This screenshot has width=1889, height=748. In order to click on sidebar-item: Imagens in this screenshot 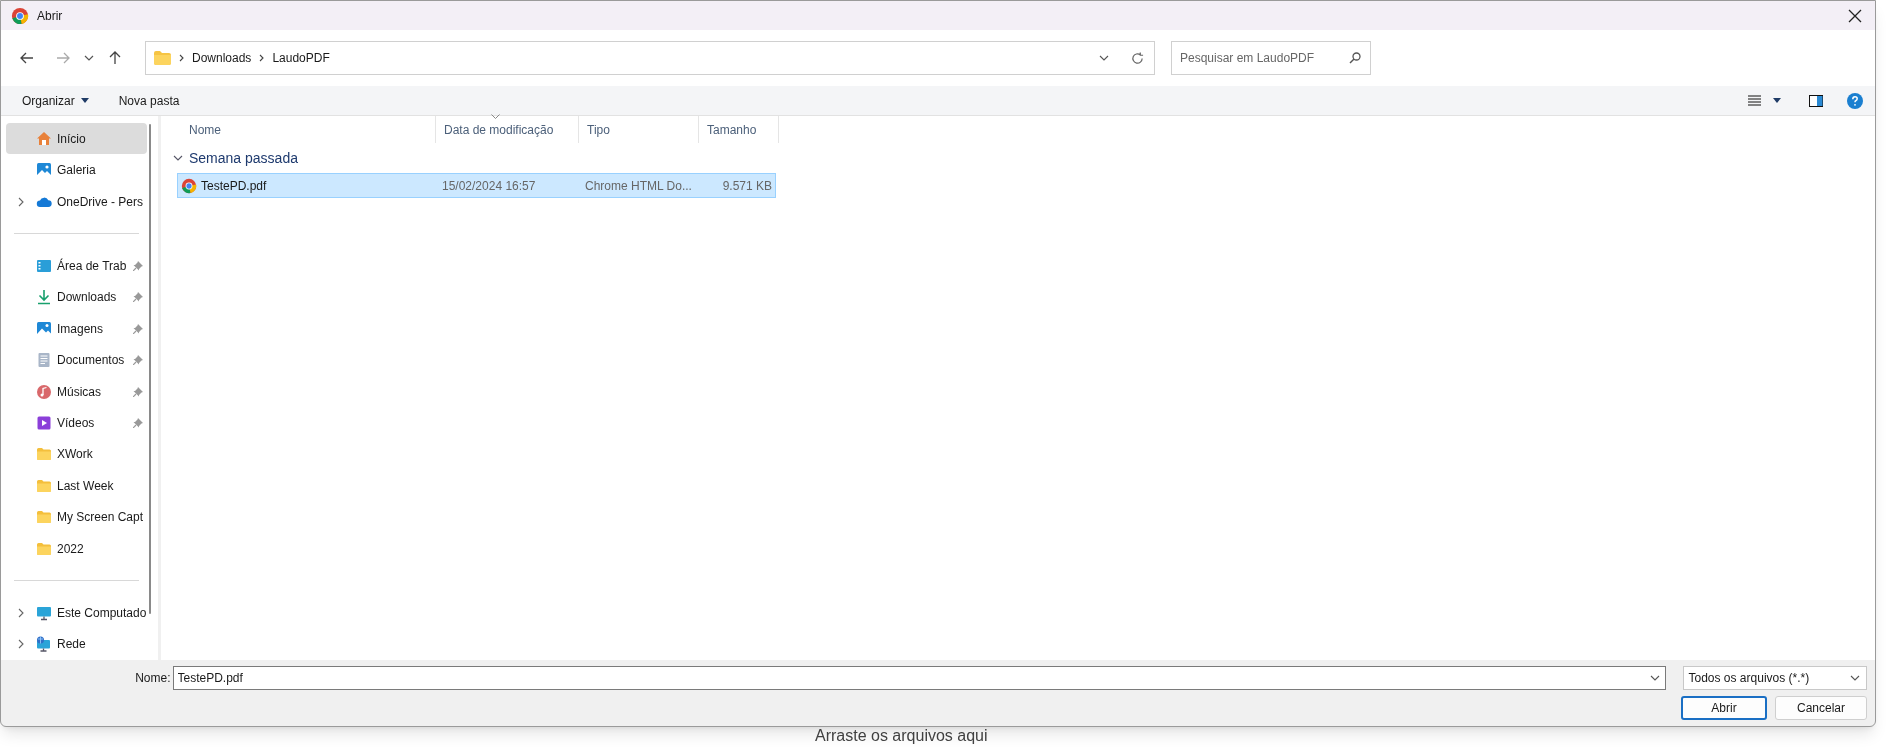, I will do `click(76, 329)`.